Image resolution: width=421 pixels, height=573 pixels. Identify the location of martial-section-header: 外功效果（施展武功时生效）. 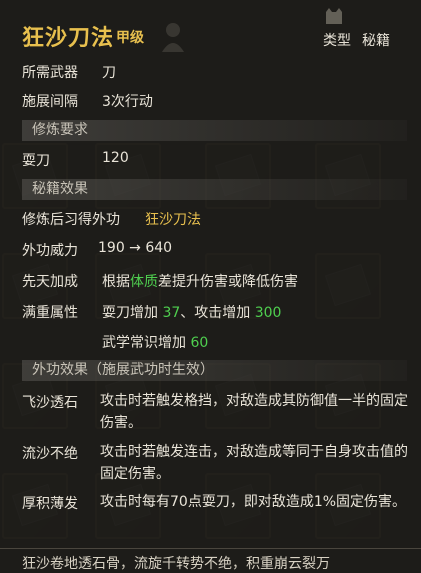
(214, 370).